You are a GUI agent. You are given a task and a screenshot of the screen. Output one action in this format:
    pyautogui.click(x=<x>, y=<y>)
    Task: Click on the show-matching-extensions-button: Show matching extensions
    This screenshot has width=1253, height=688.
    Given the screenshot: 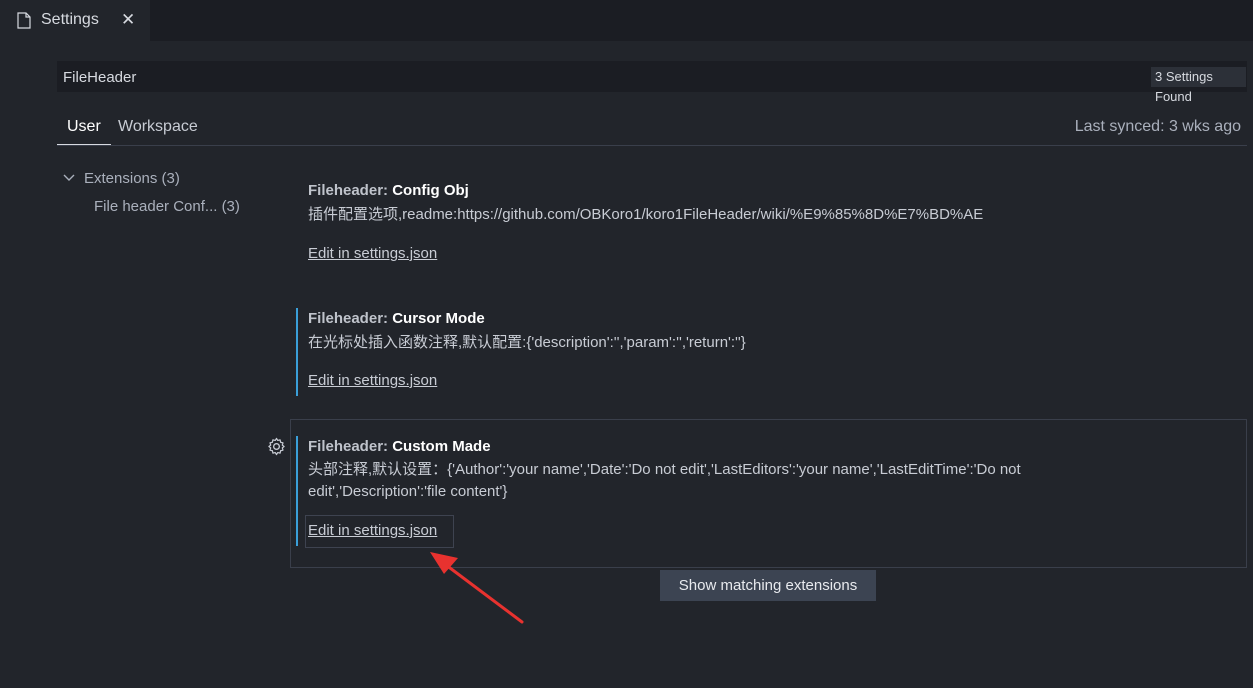 What is the action you would take?
    pyautogui.click(x=768, y=585)
    